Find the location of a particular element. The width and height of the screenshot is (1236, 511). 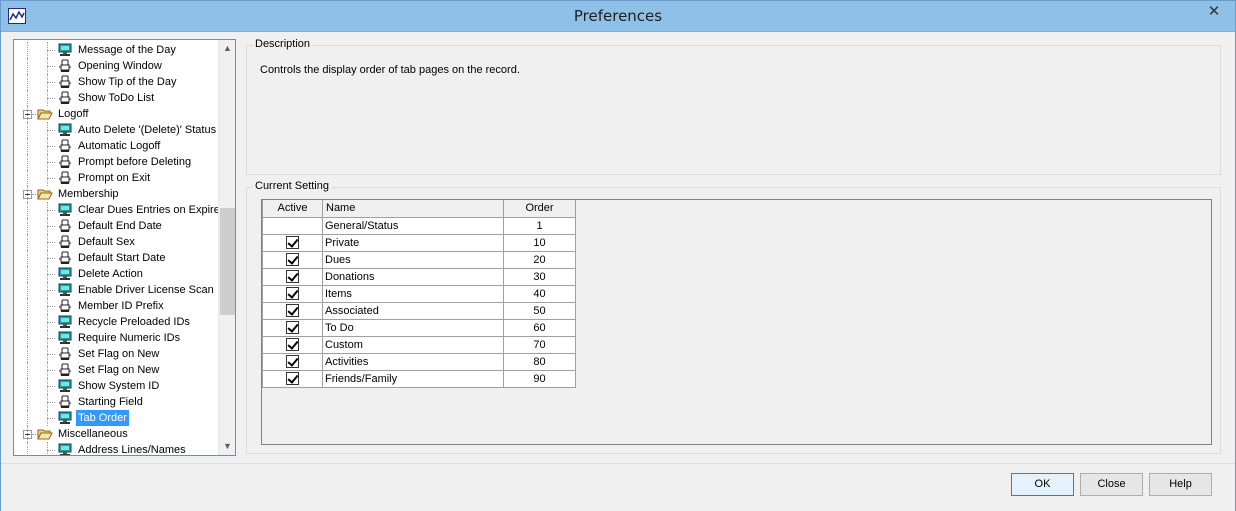

tree-item: Default Start Date is located at coordinates (116, 258).